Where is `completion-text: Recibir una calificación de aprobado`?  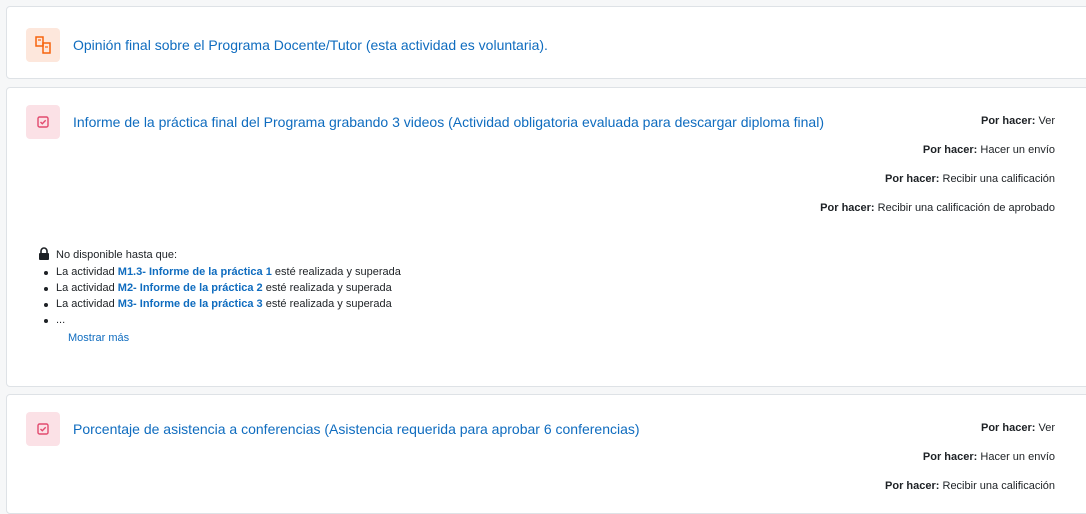
completion-text: Recibir una calificación de aprobado is located at coordinates (966, 208).